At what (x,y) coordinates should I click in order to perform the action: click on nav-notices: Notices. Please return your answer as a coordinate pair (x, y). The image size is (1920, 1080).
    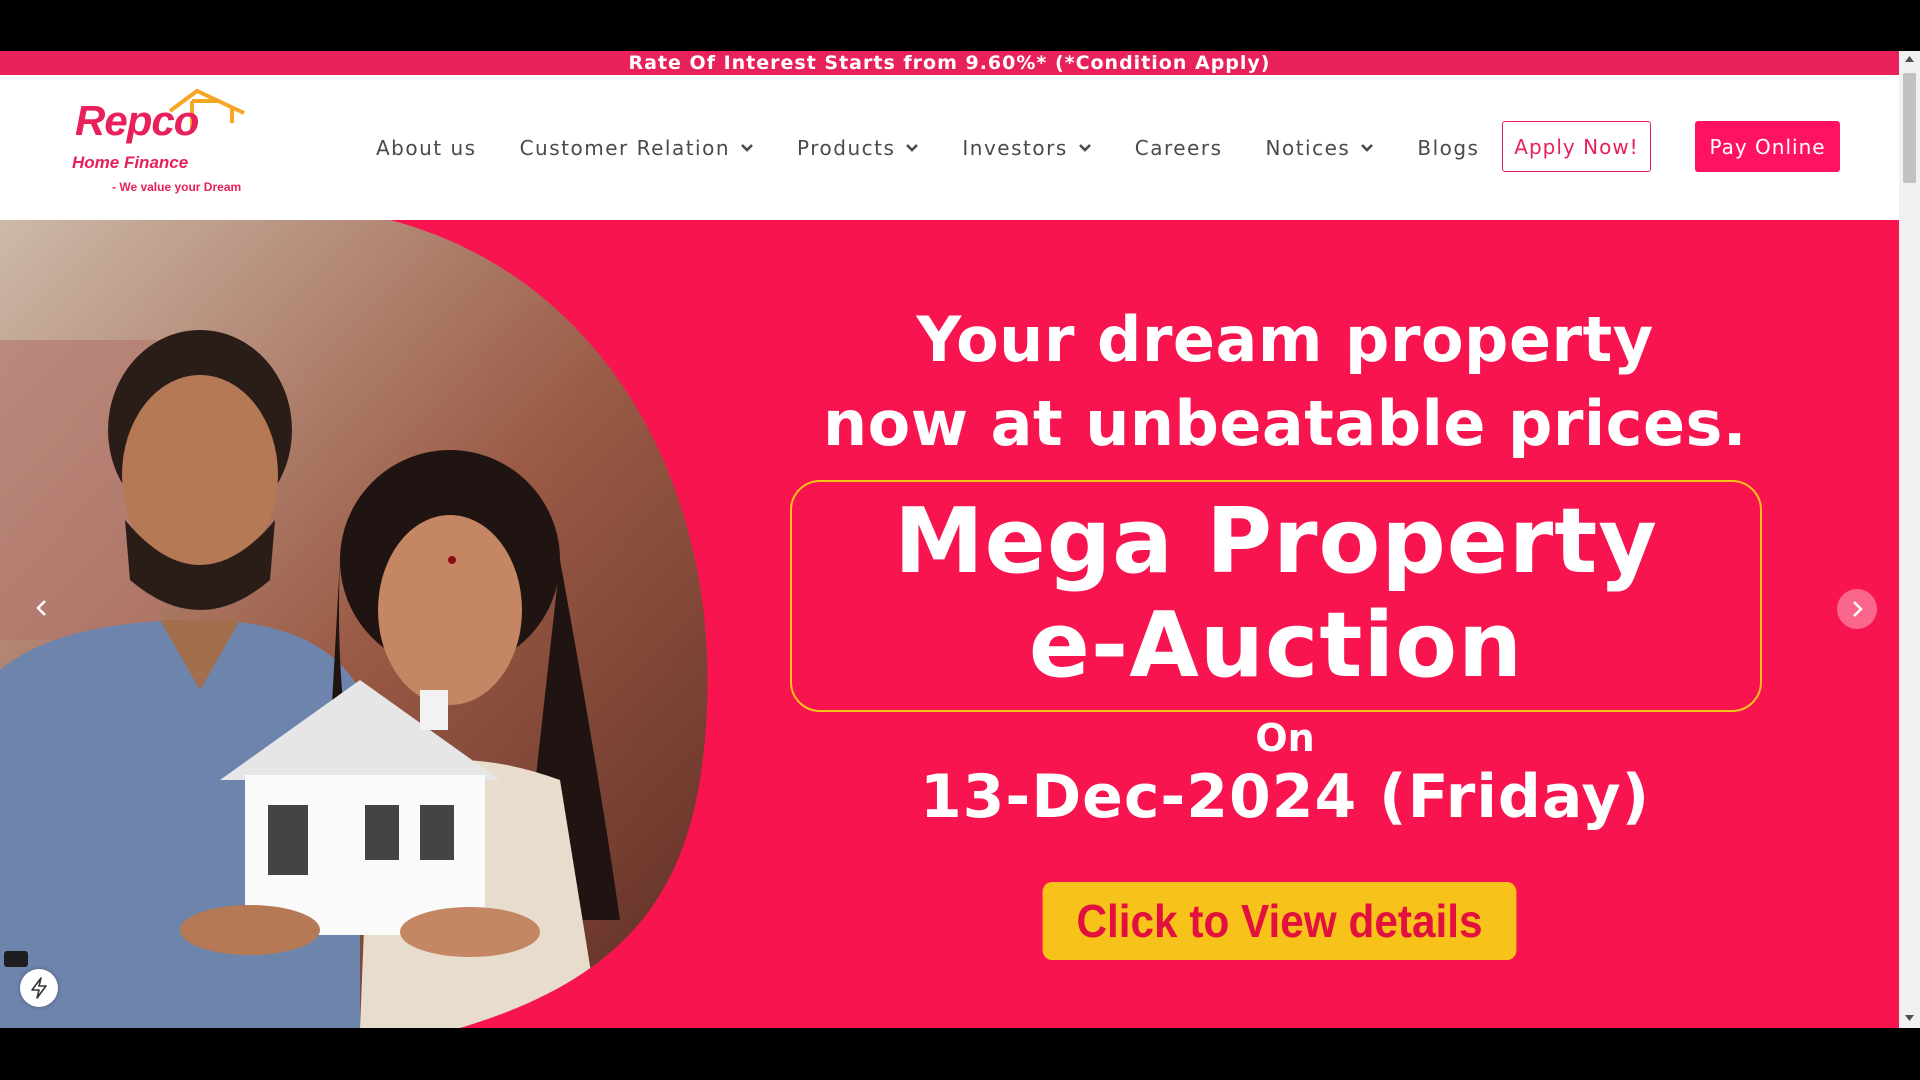
    Looking at the image, I should click on (1320, 148).